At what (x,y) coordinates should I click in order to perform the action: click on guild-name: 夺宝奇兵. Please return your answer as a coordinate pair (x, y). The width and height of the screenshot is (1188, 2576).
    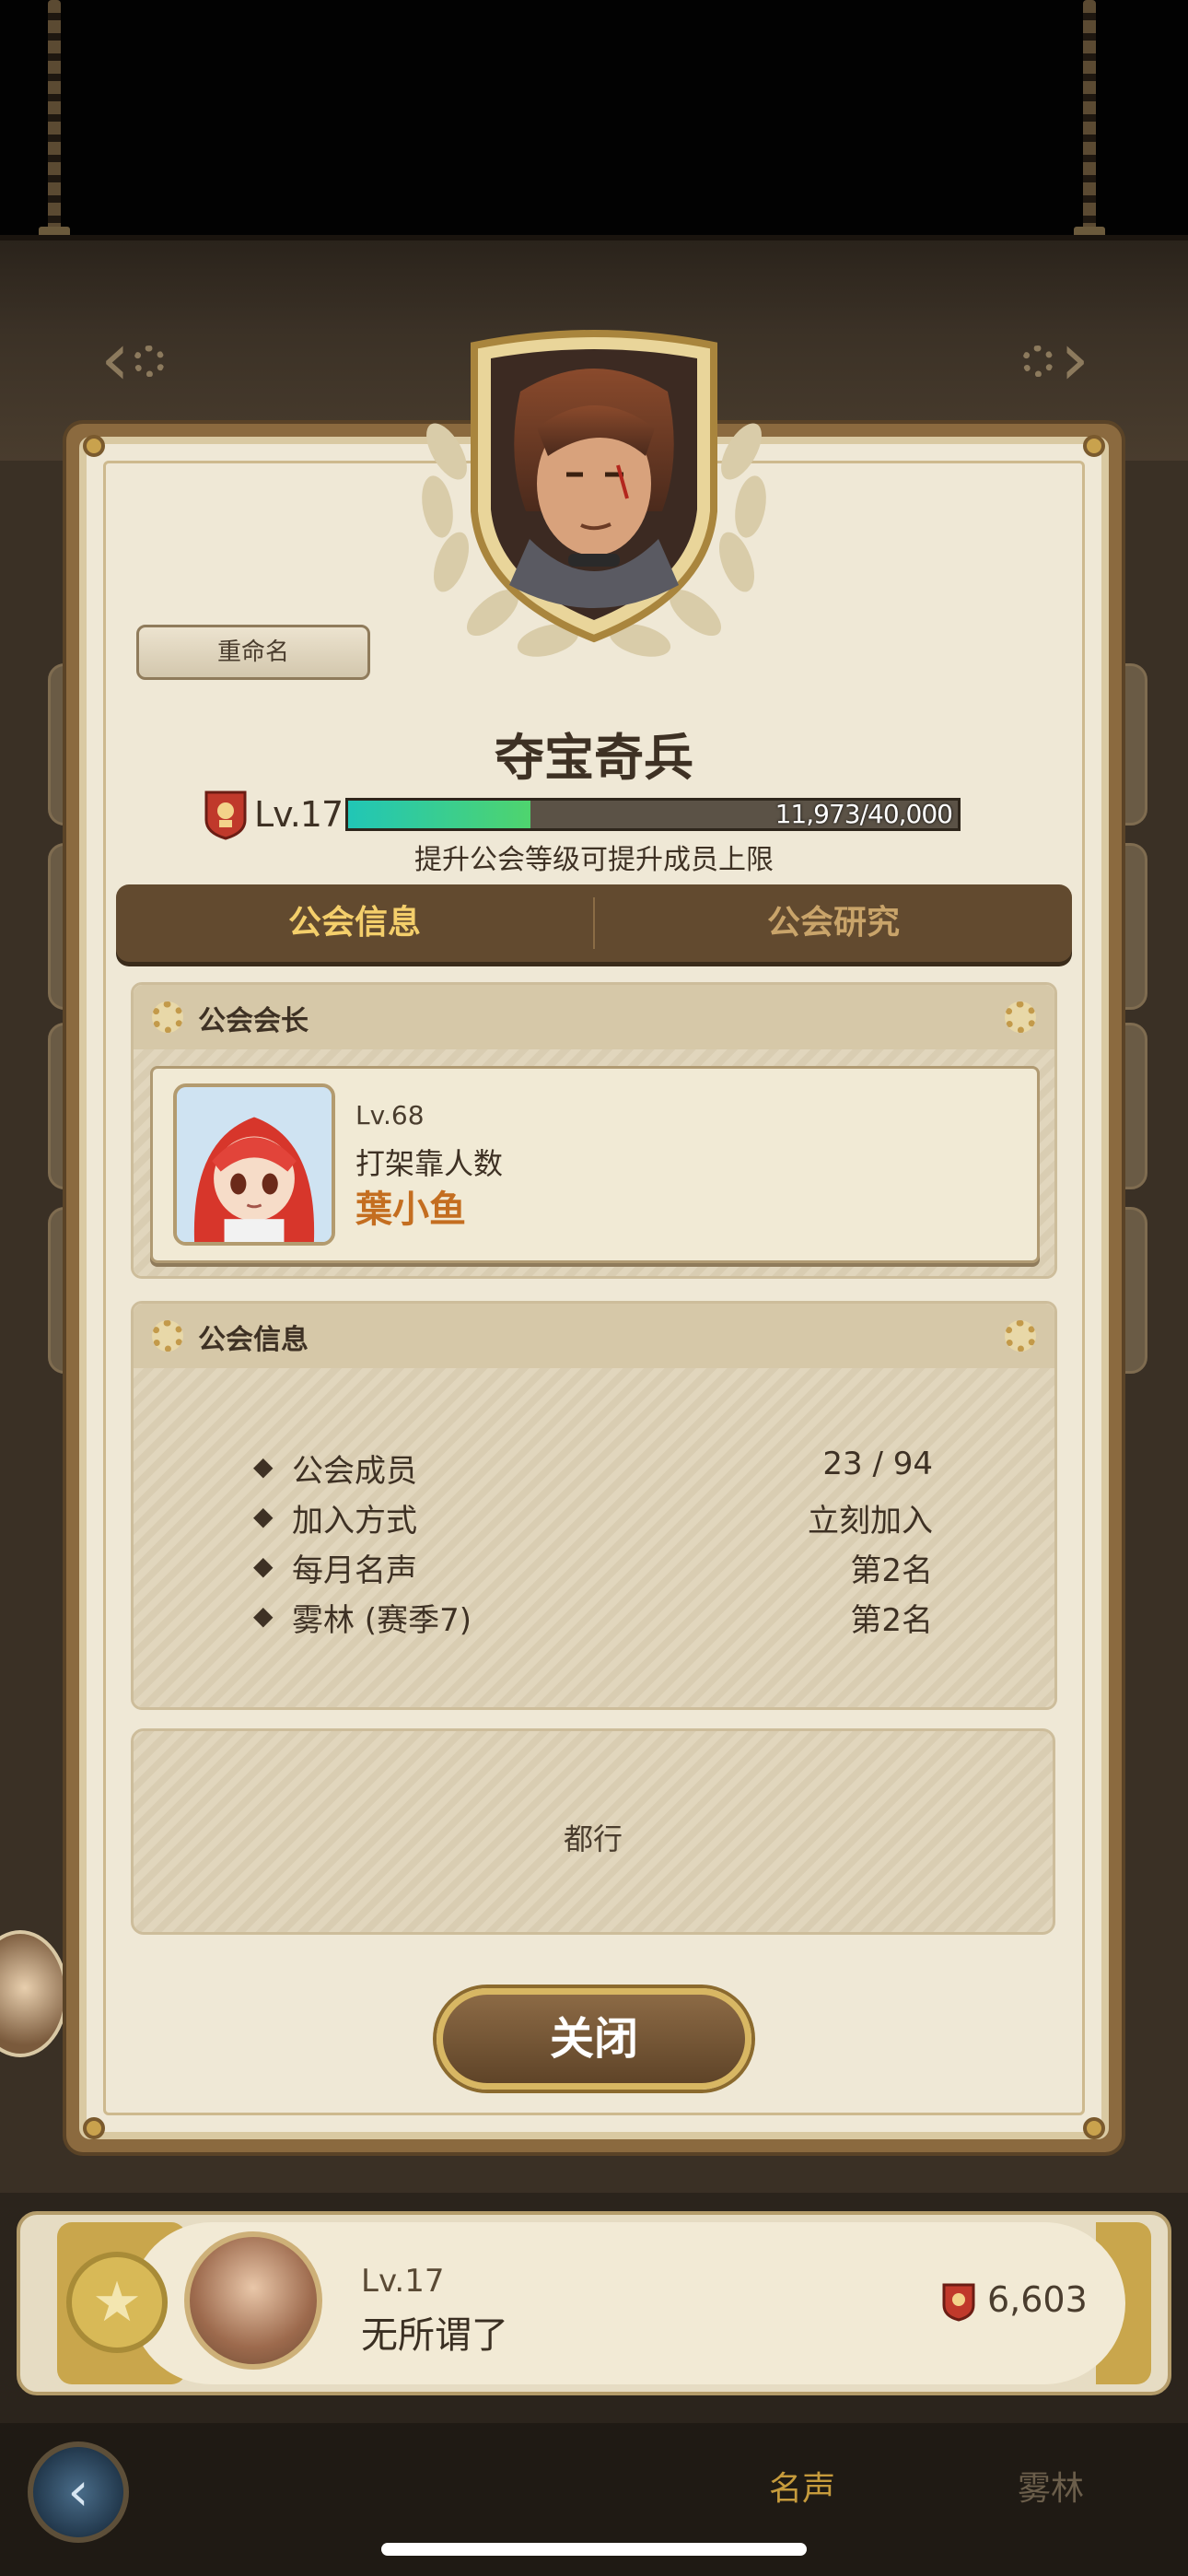
    Looking at the image, I should click on (594, 758).